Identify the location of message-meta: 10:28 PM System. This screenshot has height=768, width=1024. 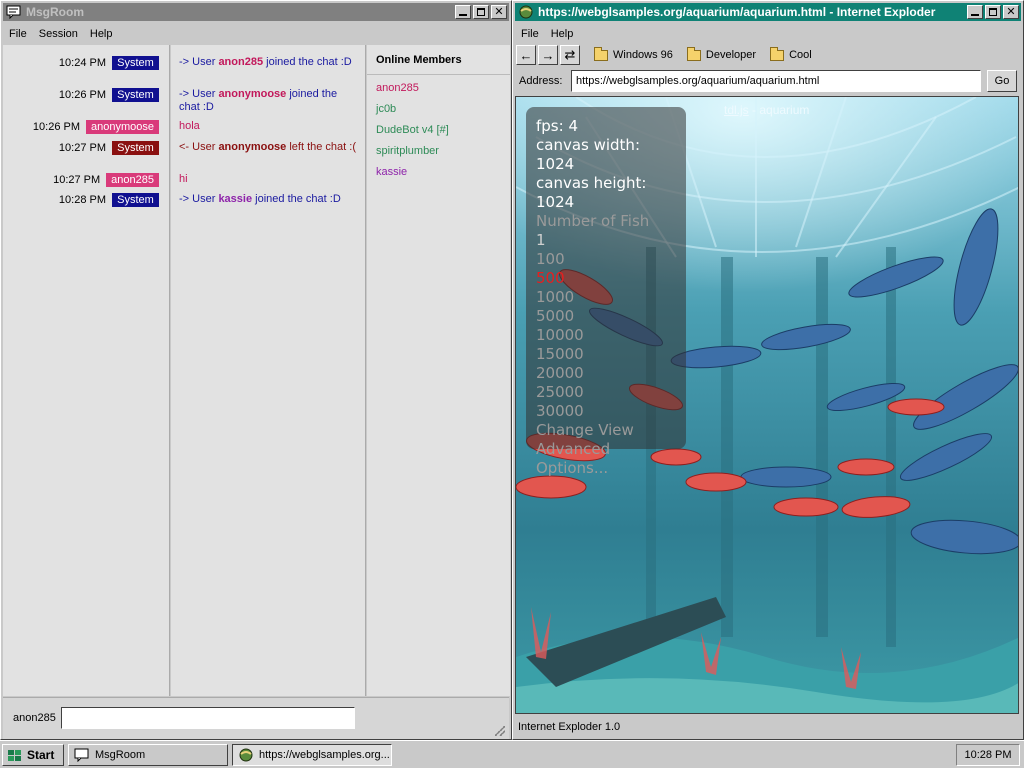
(109, 199).